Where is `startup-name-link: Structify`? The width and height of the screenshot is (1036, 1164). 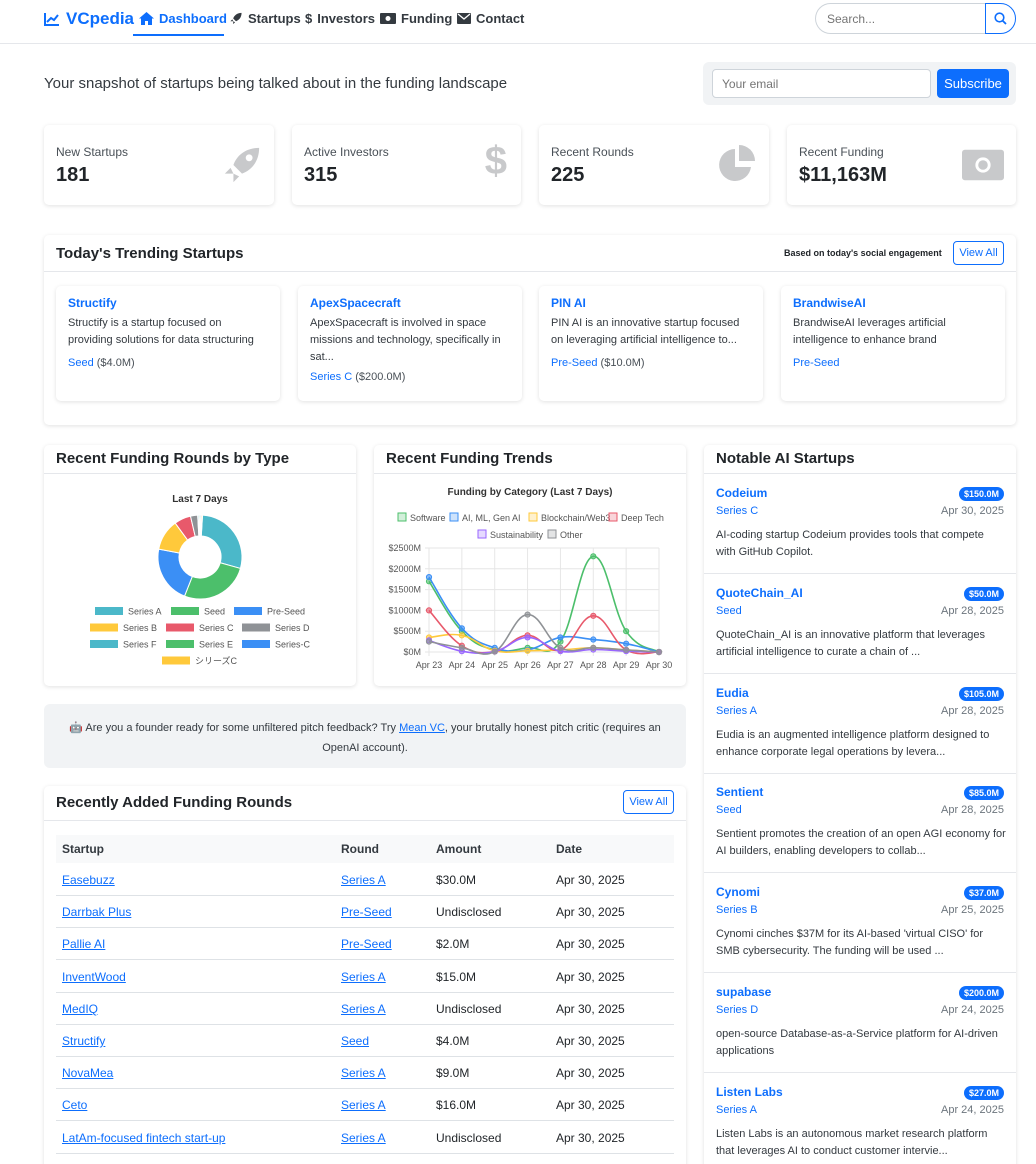
startup-name-link: Structify is located at coordinates (168, 303).